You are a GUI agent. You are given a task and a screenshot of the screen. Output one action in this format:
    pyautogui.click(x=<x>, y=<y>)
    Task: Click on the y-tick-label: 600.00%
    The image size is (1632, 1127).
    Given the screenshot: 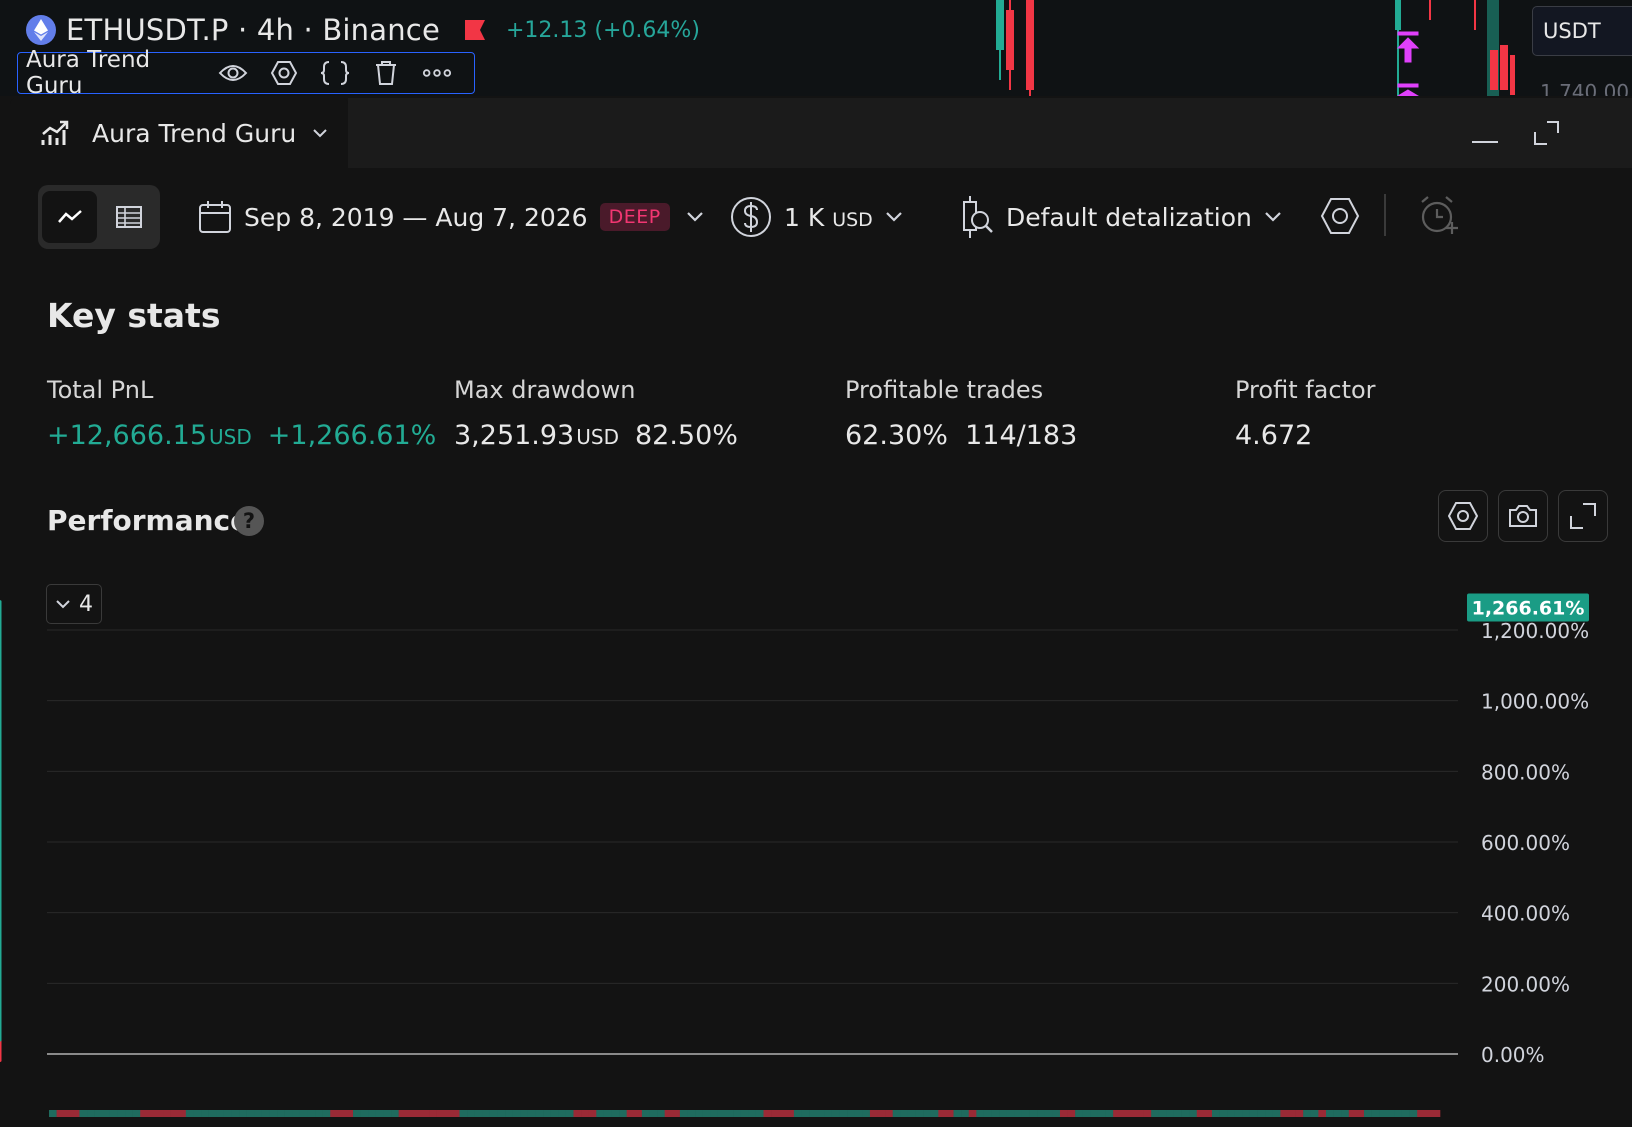 What is the action you would take?
    pyautogui.click(x=1525, y=843)
    